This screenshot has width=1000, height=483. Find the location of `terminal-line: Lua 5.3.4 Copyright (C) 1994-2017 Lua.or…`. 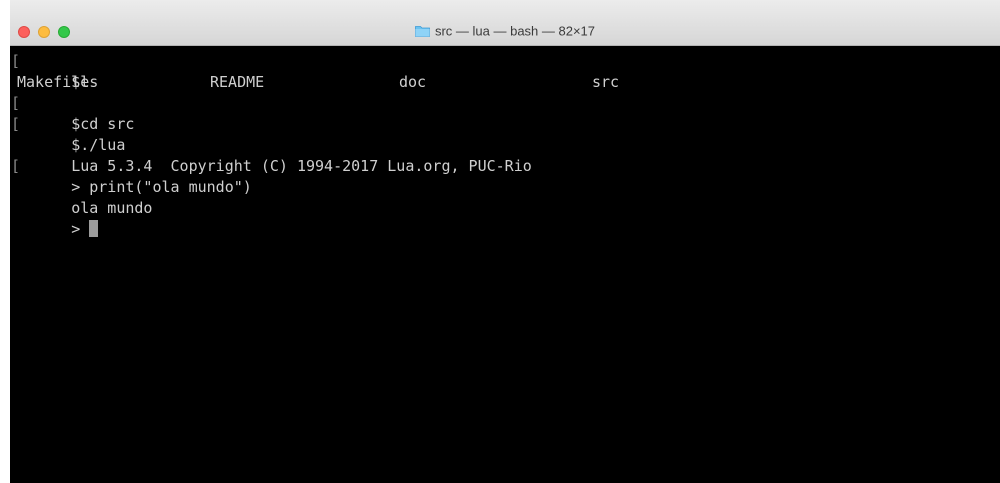

terminal-line: Lua 5.3.4 Copyright (C) 1994-2017 Lua.or… is located at coordinates (508, 155).